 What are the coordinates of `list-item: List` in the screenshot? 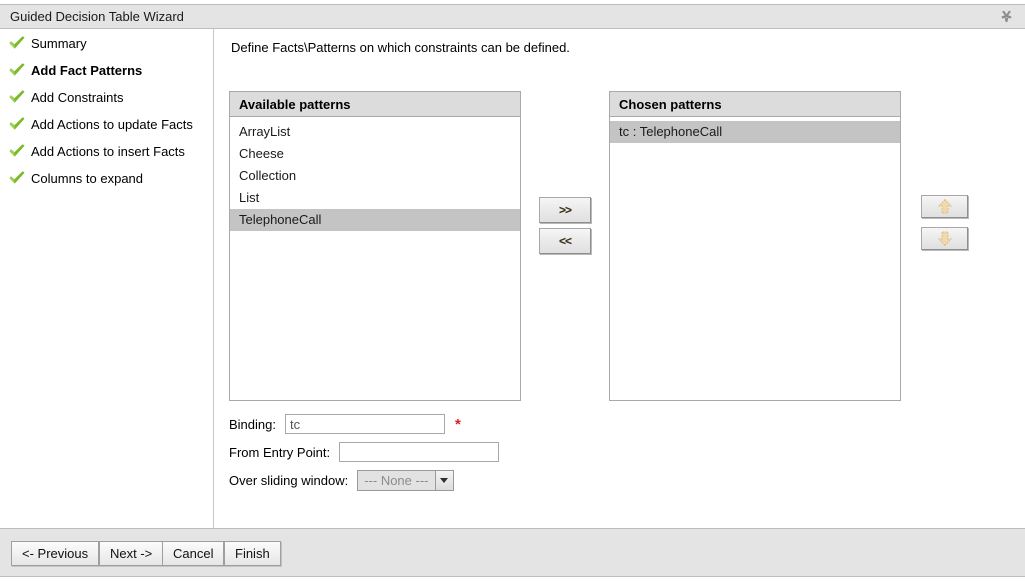 It's located at (375, 198).